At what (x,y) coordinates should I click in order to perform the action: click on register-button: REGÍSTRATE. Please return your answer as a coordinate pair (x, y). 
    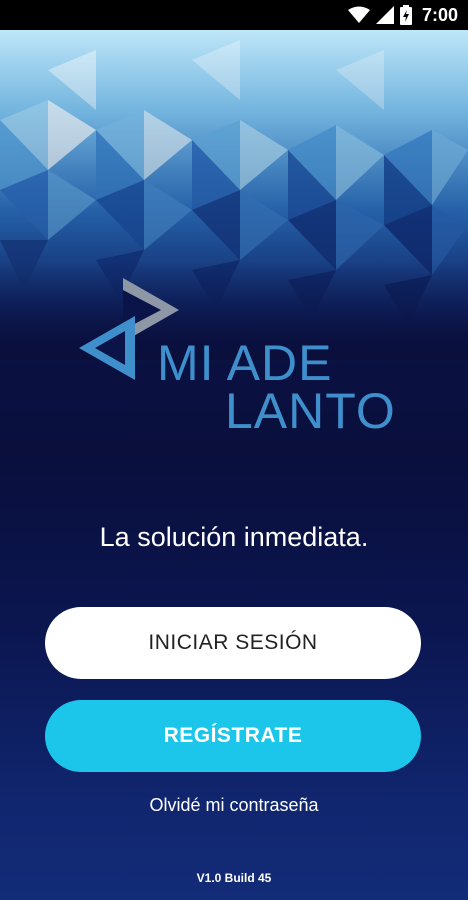
    Looking at the image, I should click on (233, 736).